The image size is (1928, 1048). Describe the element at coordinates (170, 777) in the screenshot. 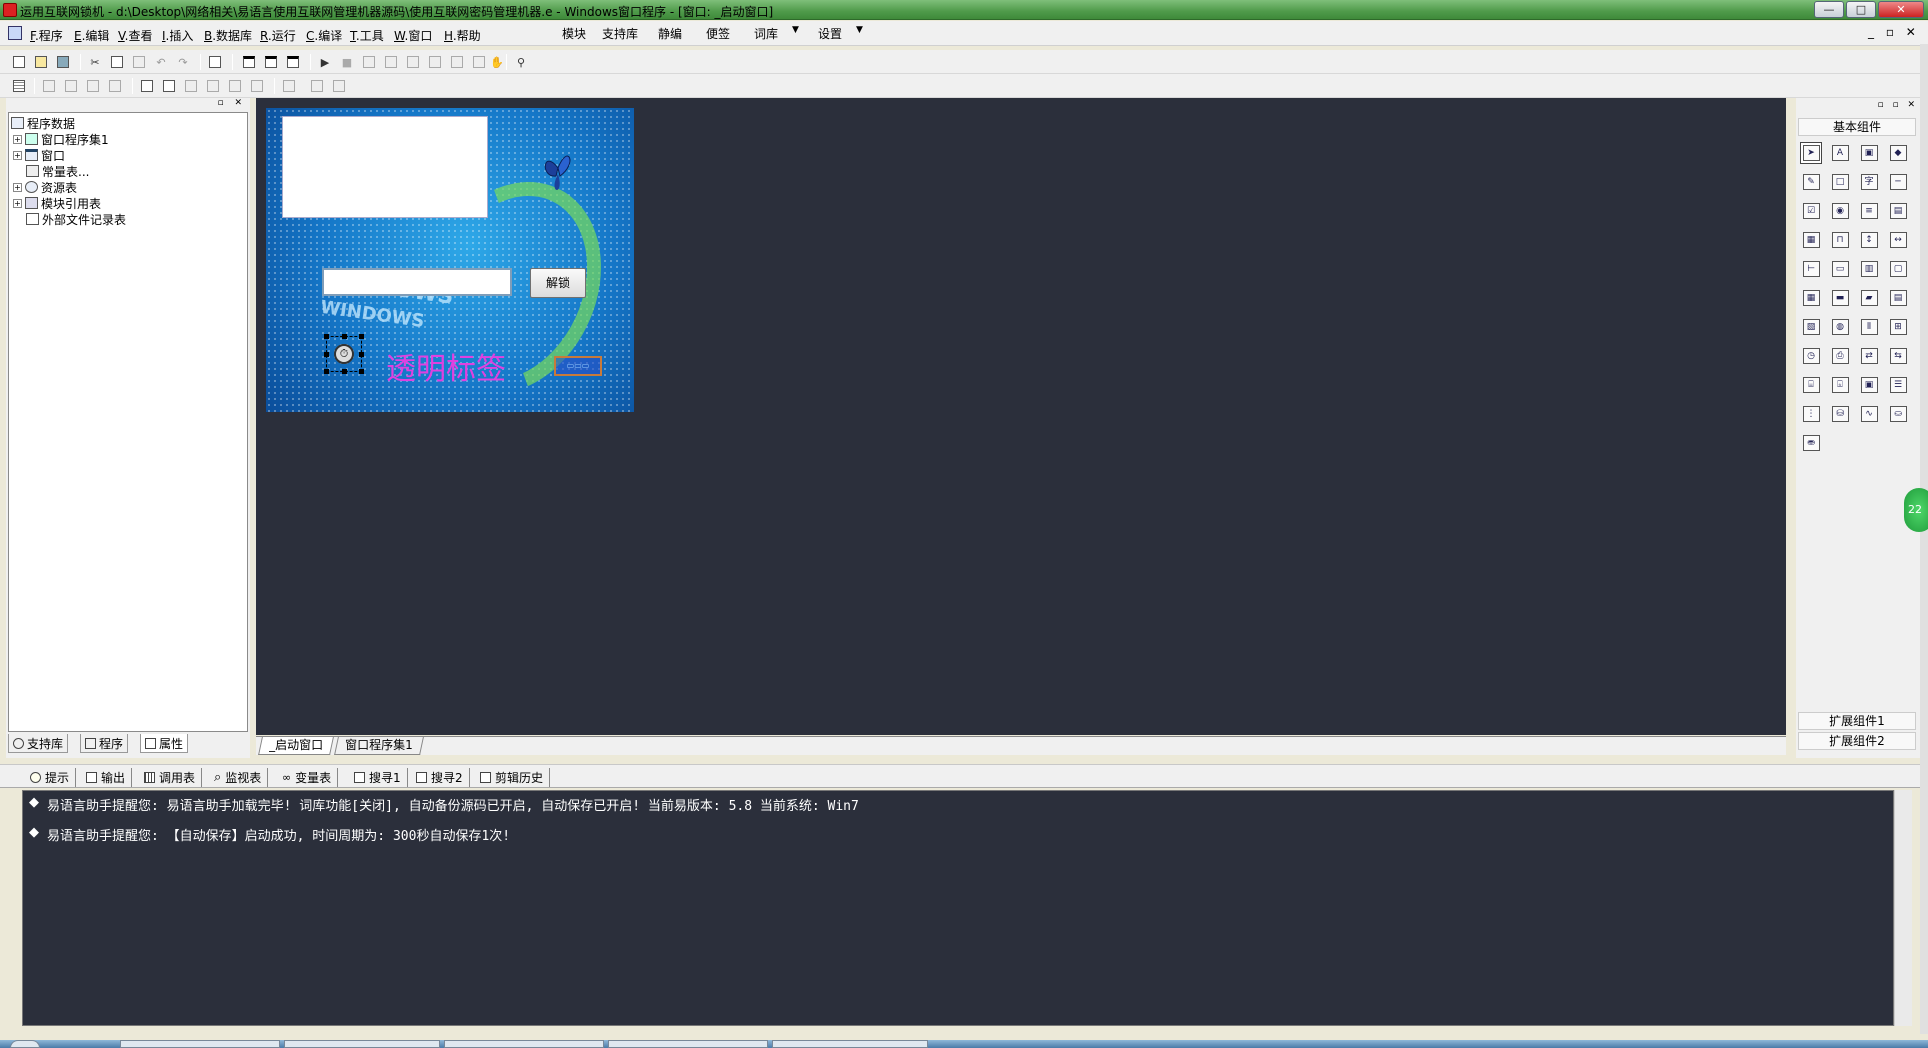

I see `tab-call-table: 调用表` at that location.